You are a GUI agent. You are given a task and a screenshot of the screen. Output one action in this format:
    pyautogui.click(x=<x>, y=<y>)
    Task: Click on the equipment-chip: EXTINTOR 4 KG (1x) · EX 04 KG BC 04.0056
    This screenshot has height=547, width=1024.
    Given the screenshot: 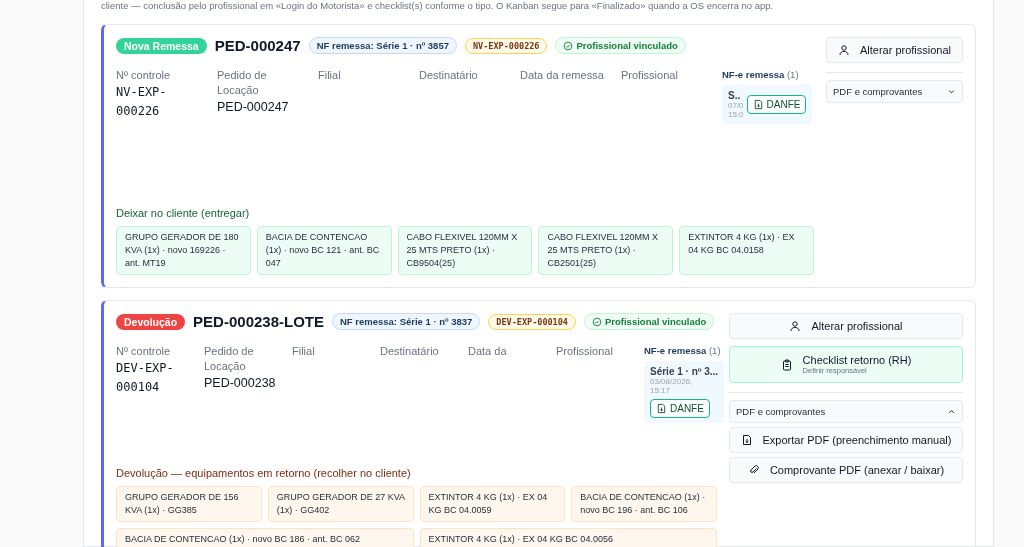 What is the action you would take?
    pyautogui.click(x=568, y=537)
    